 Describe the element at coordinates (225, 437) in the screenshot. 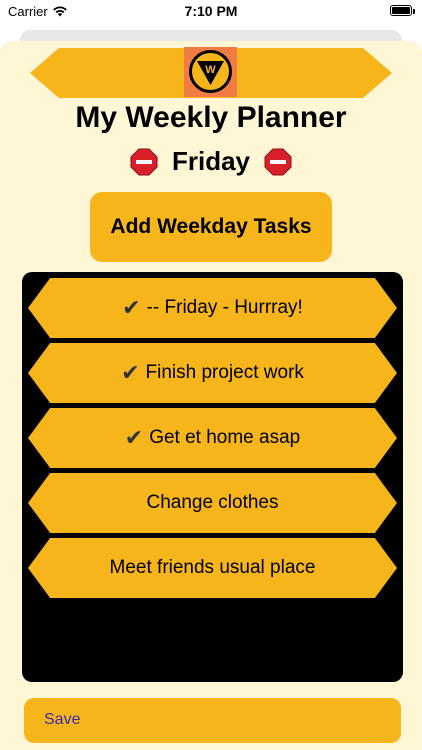

I see `task-label: Get et home asap` at that location.